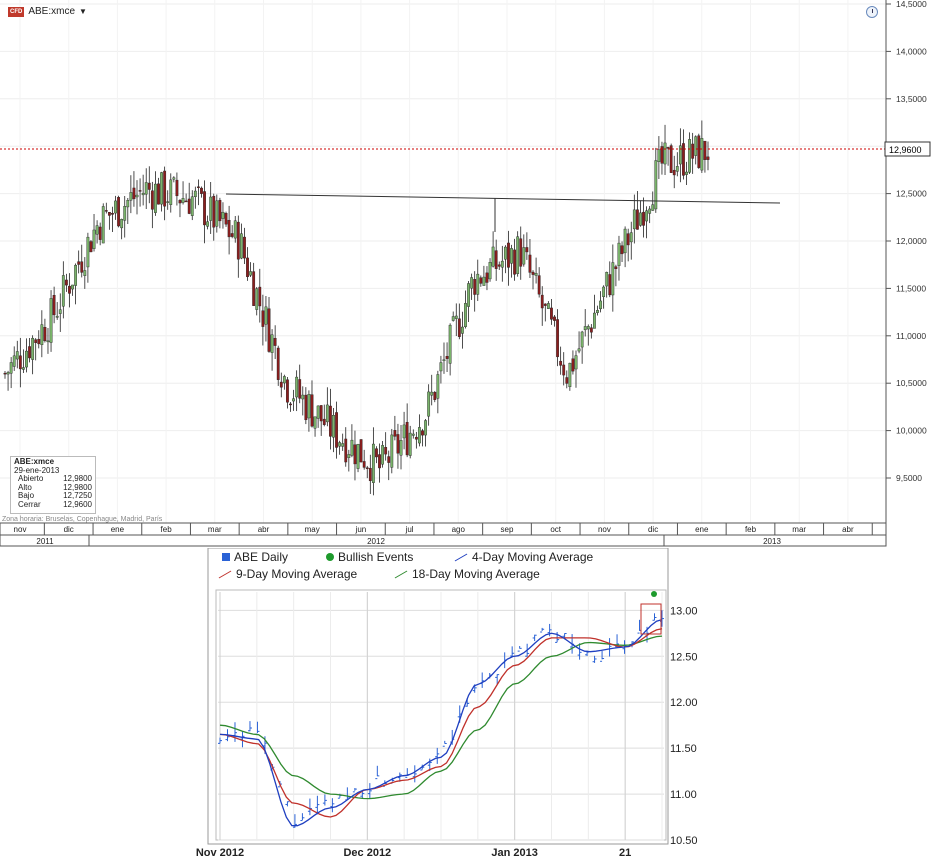 The height and width of the screenshot is (860, 934). Describe the element at coordinates (69, 529) in the screenshot. I see `month-tick: dic` at that location.